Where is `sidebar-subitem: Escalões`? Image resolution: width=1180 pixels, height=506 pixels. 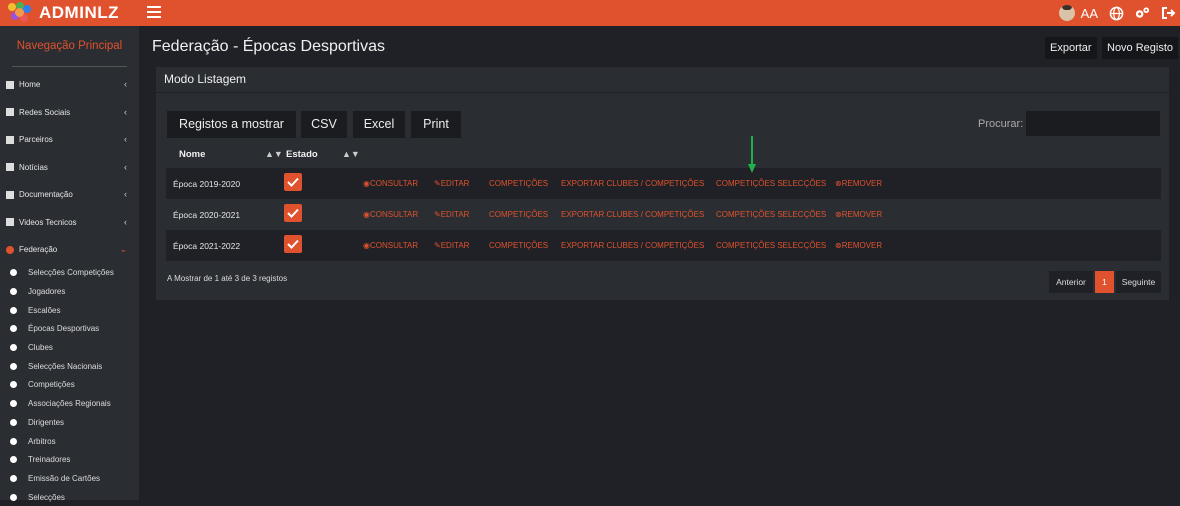
sidebar-subitem: Escalões is located at coordinates (69, 310).